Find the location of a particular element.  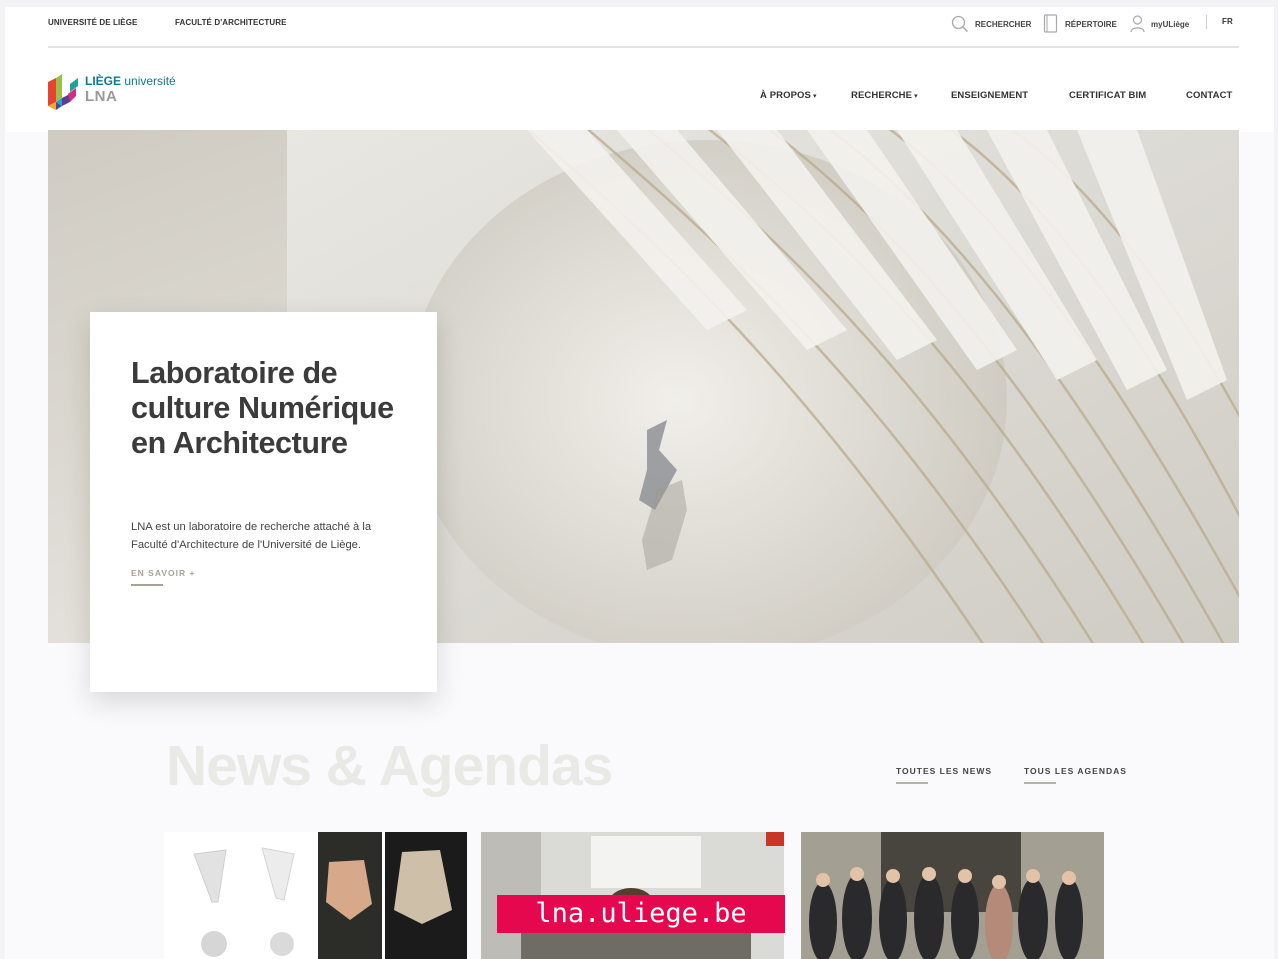

nav-item-a-propos: À PROPOS ▾ is located at coordinates (788, 95).